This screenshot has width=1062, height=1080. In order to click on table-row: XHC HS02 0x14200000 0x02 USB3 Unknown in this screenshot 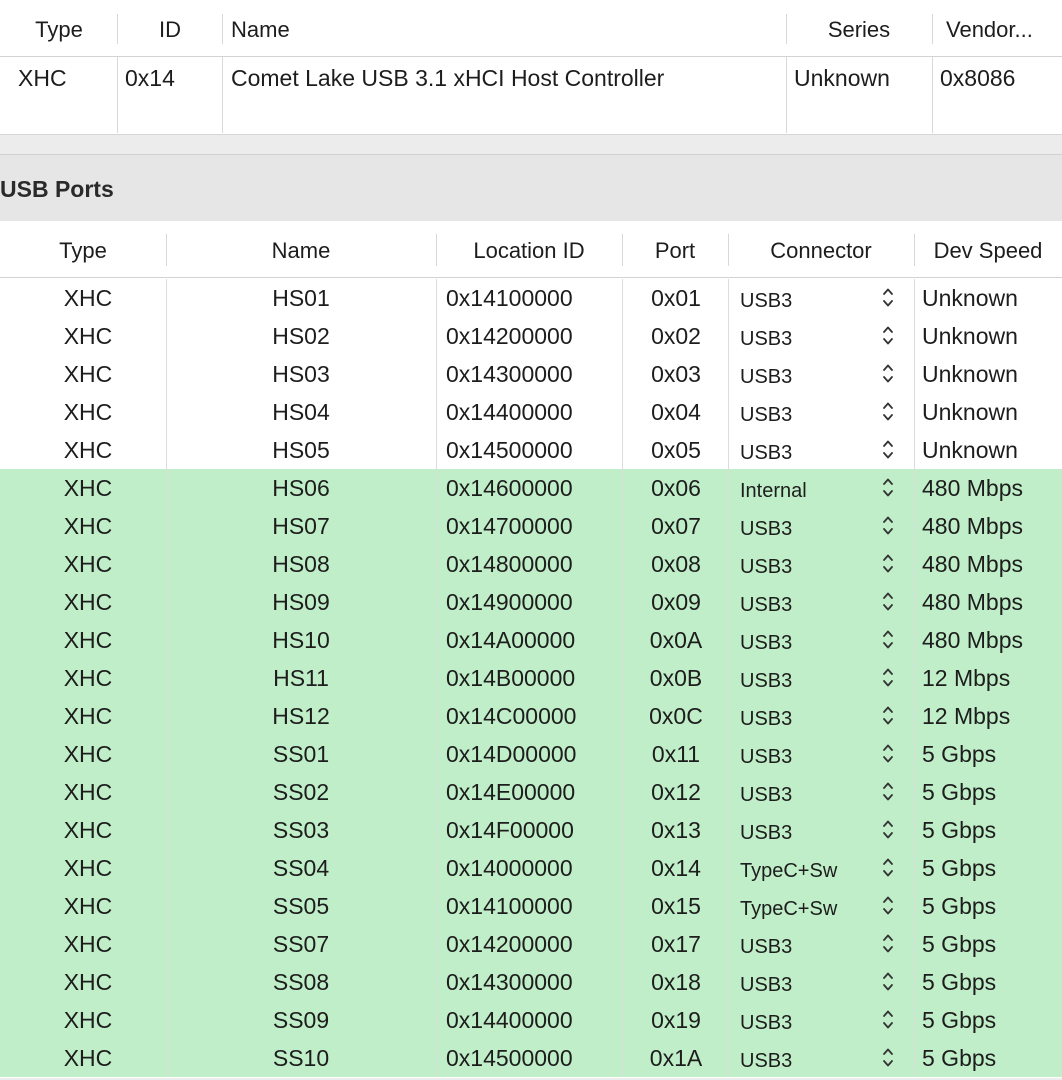, I will do `click(531, 336)`.